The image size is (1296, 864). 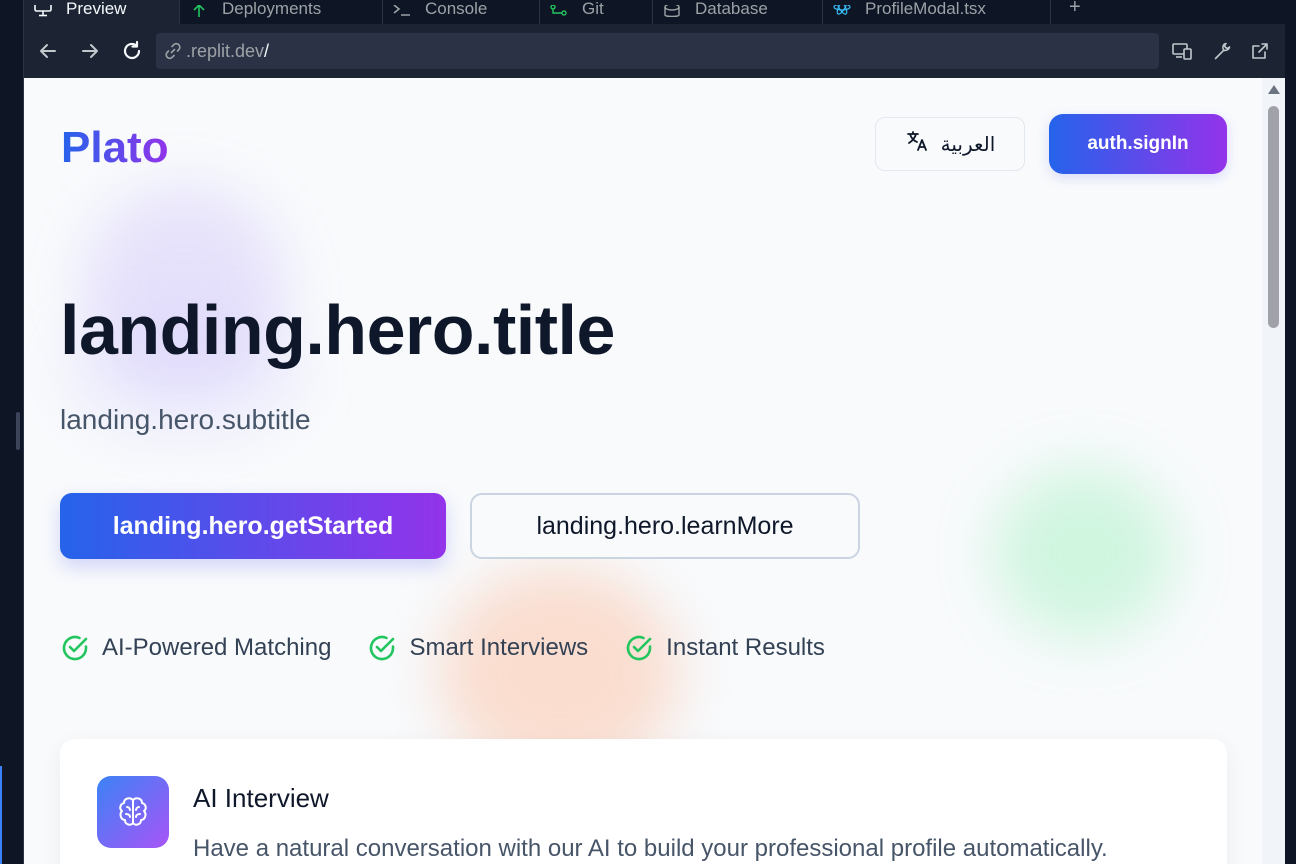 I want to click on external-link-icon, so click(x=1260, y=51).